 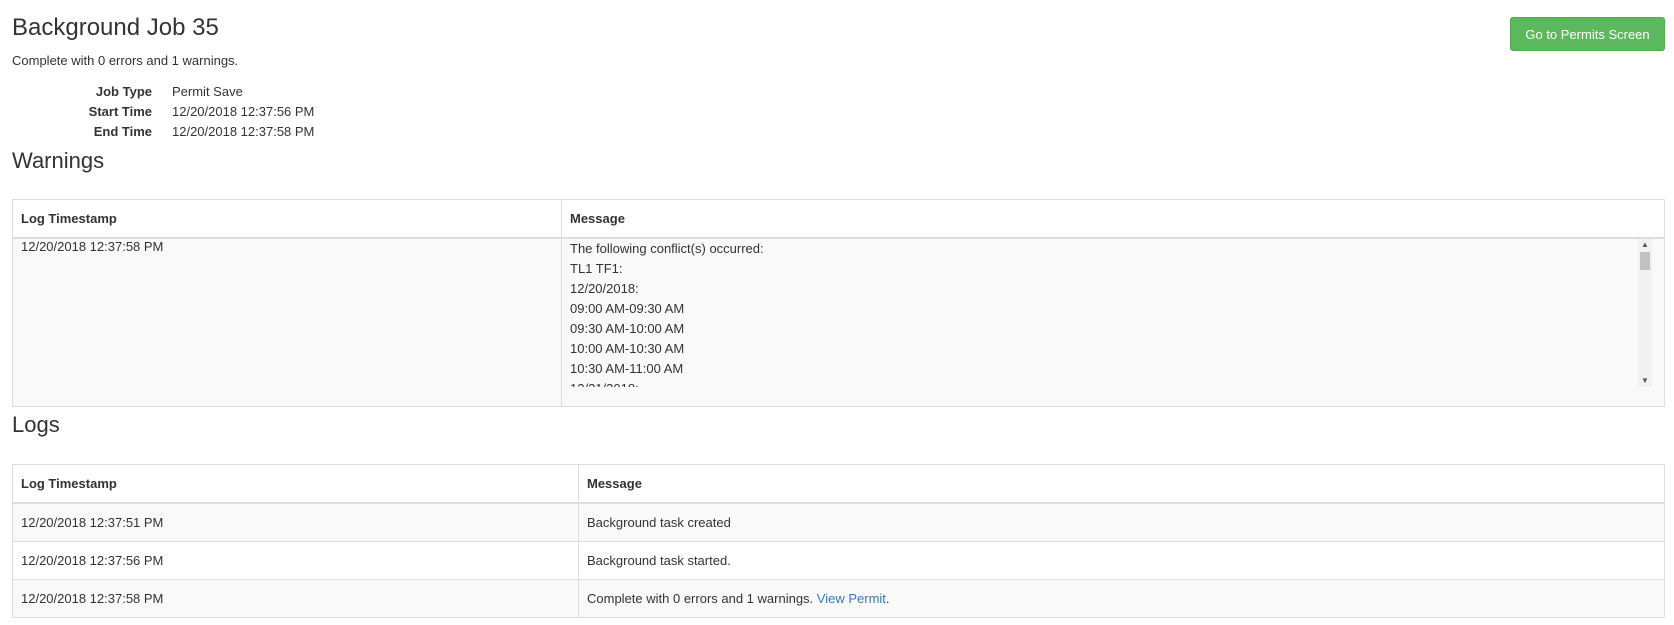 I want to click on message-line: 12/20/2018:, so click(x=604, y=288).